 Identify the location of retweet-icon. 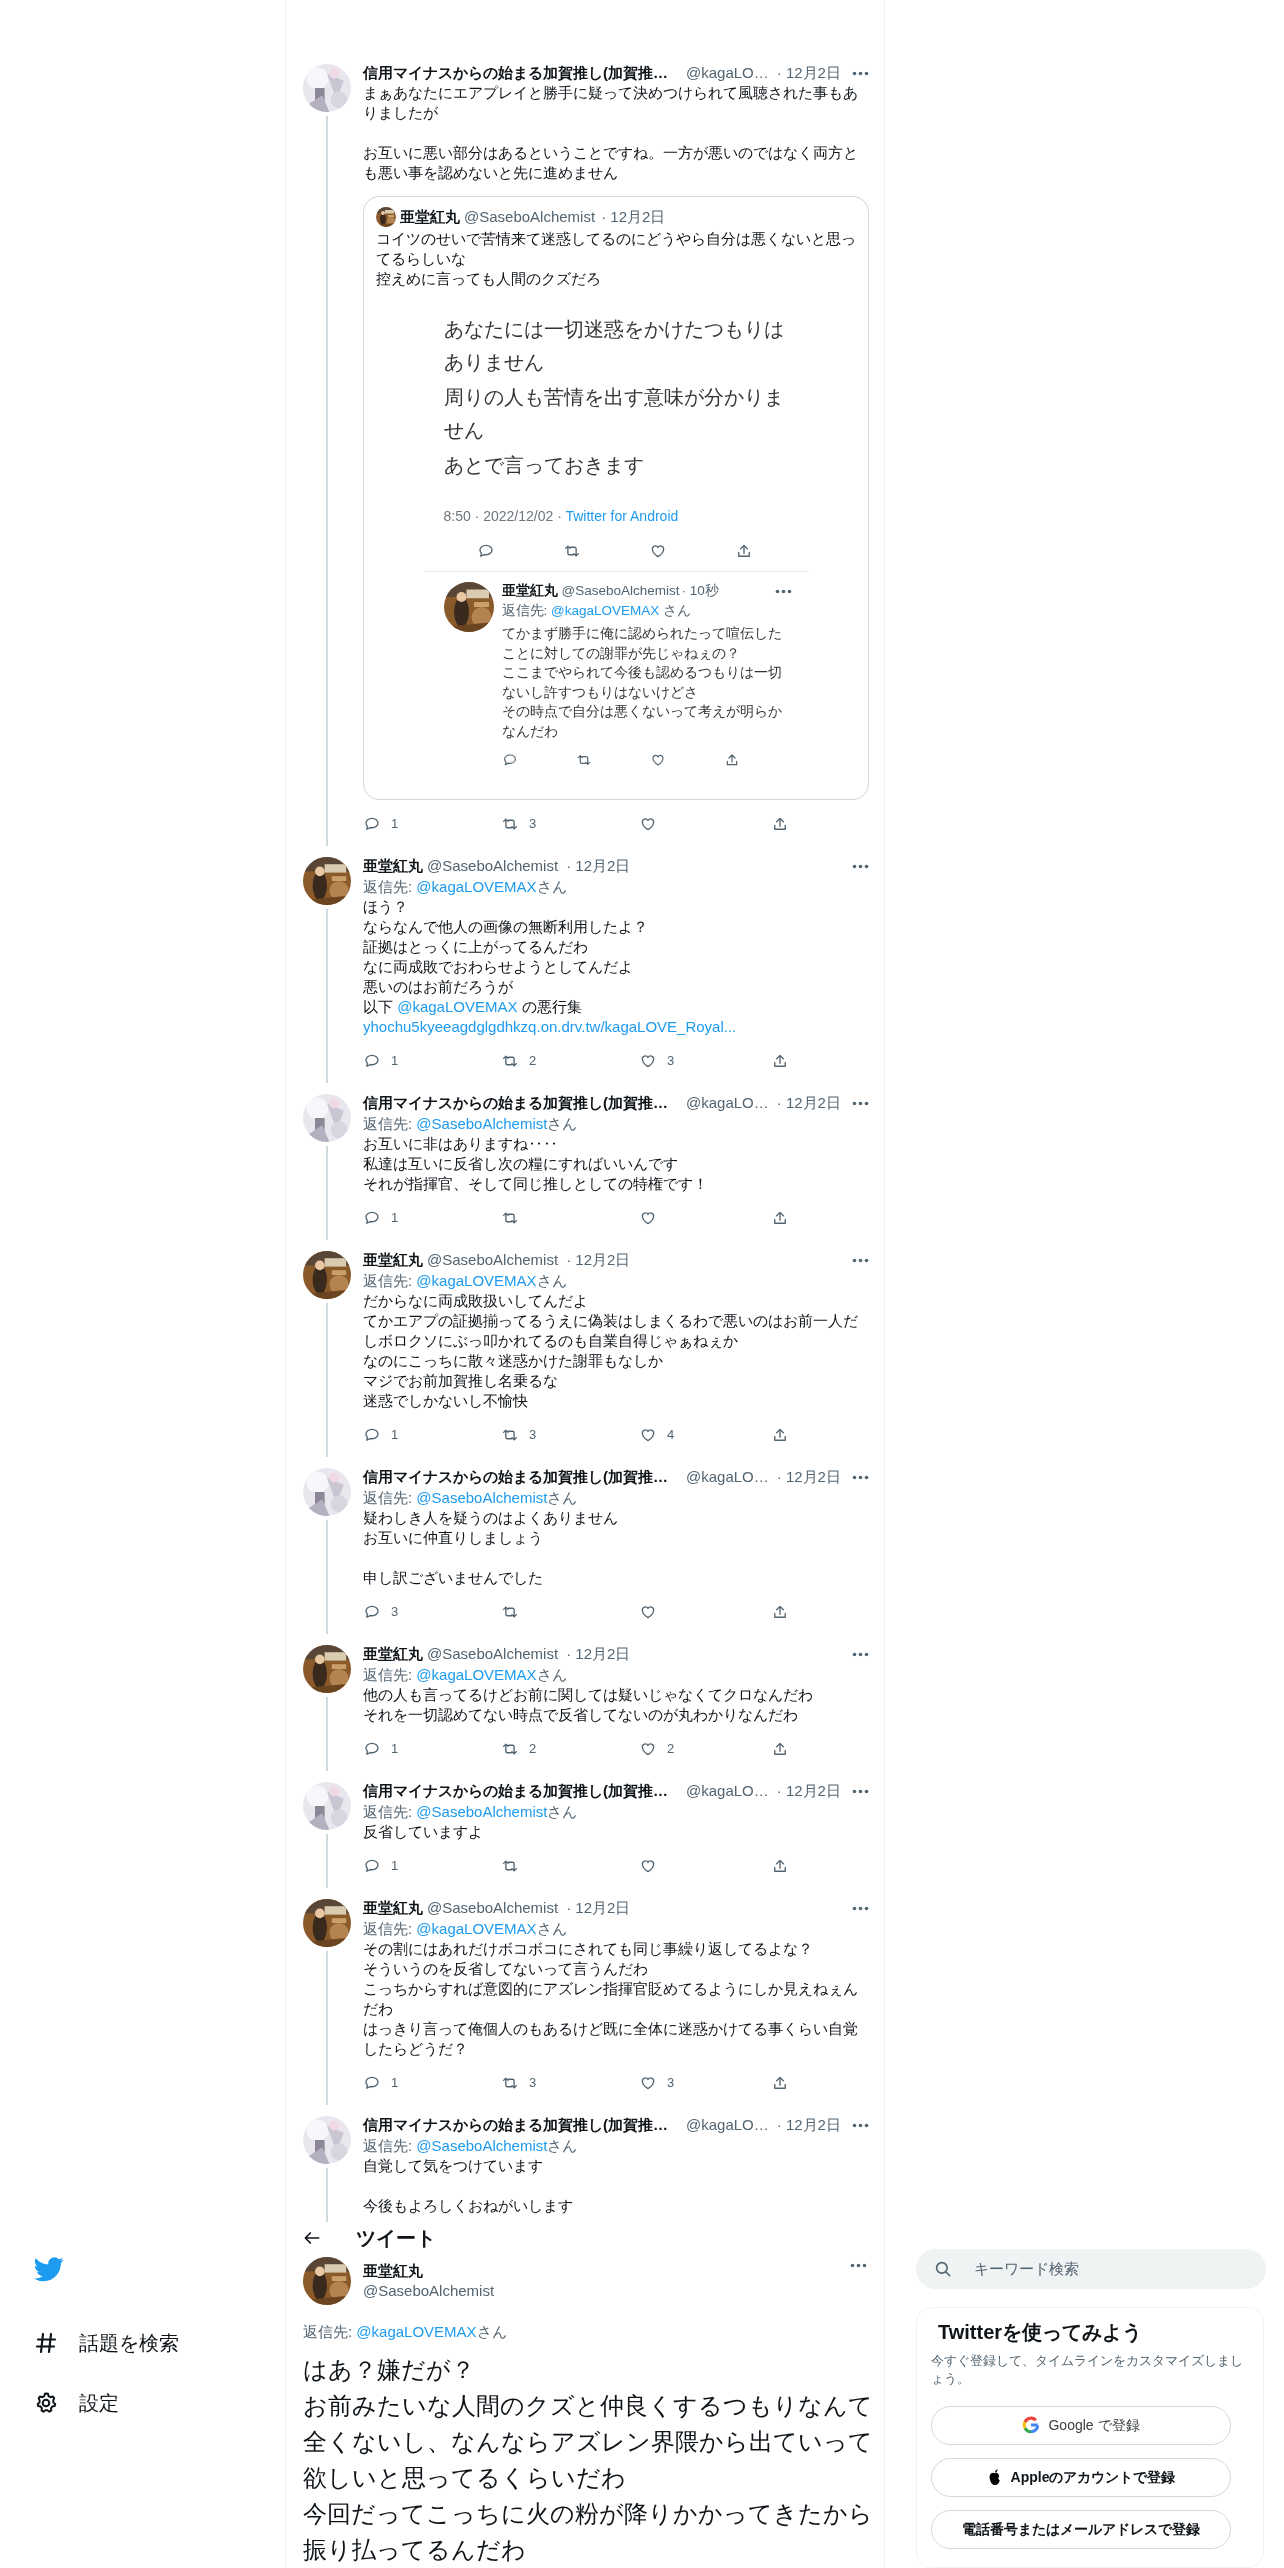
(583, 760).